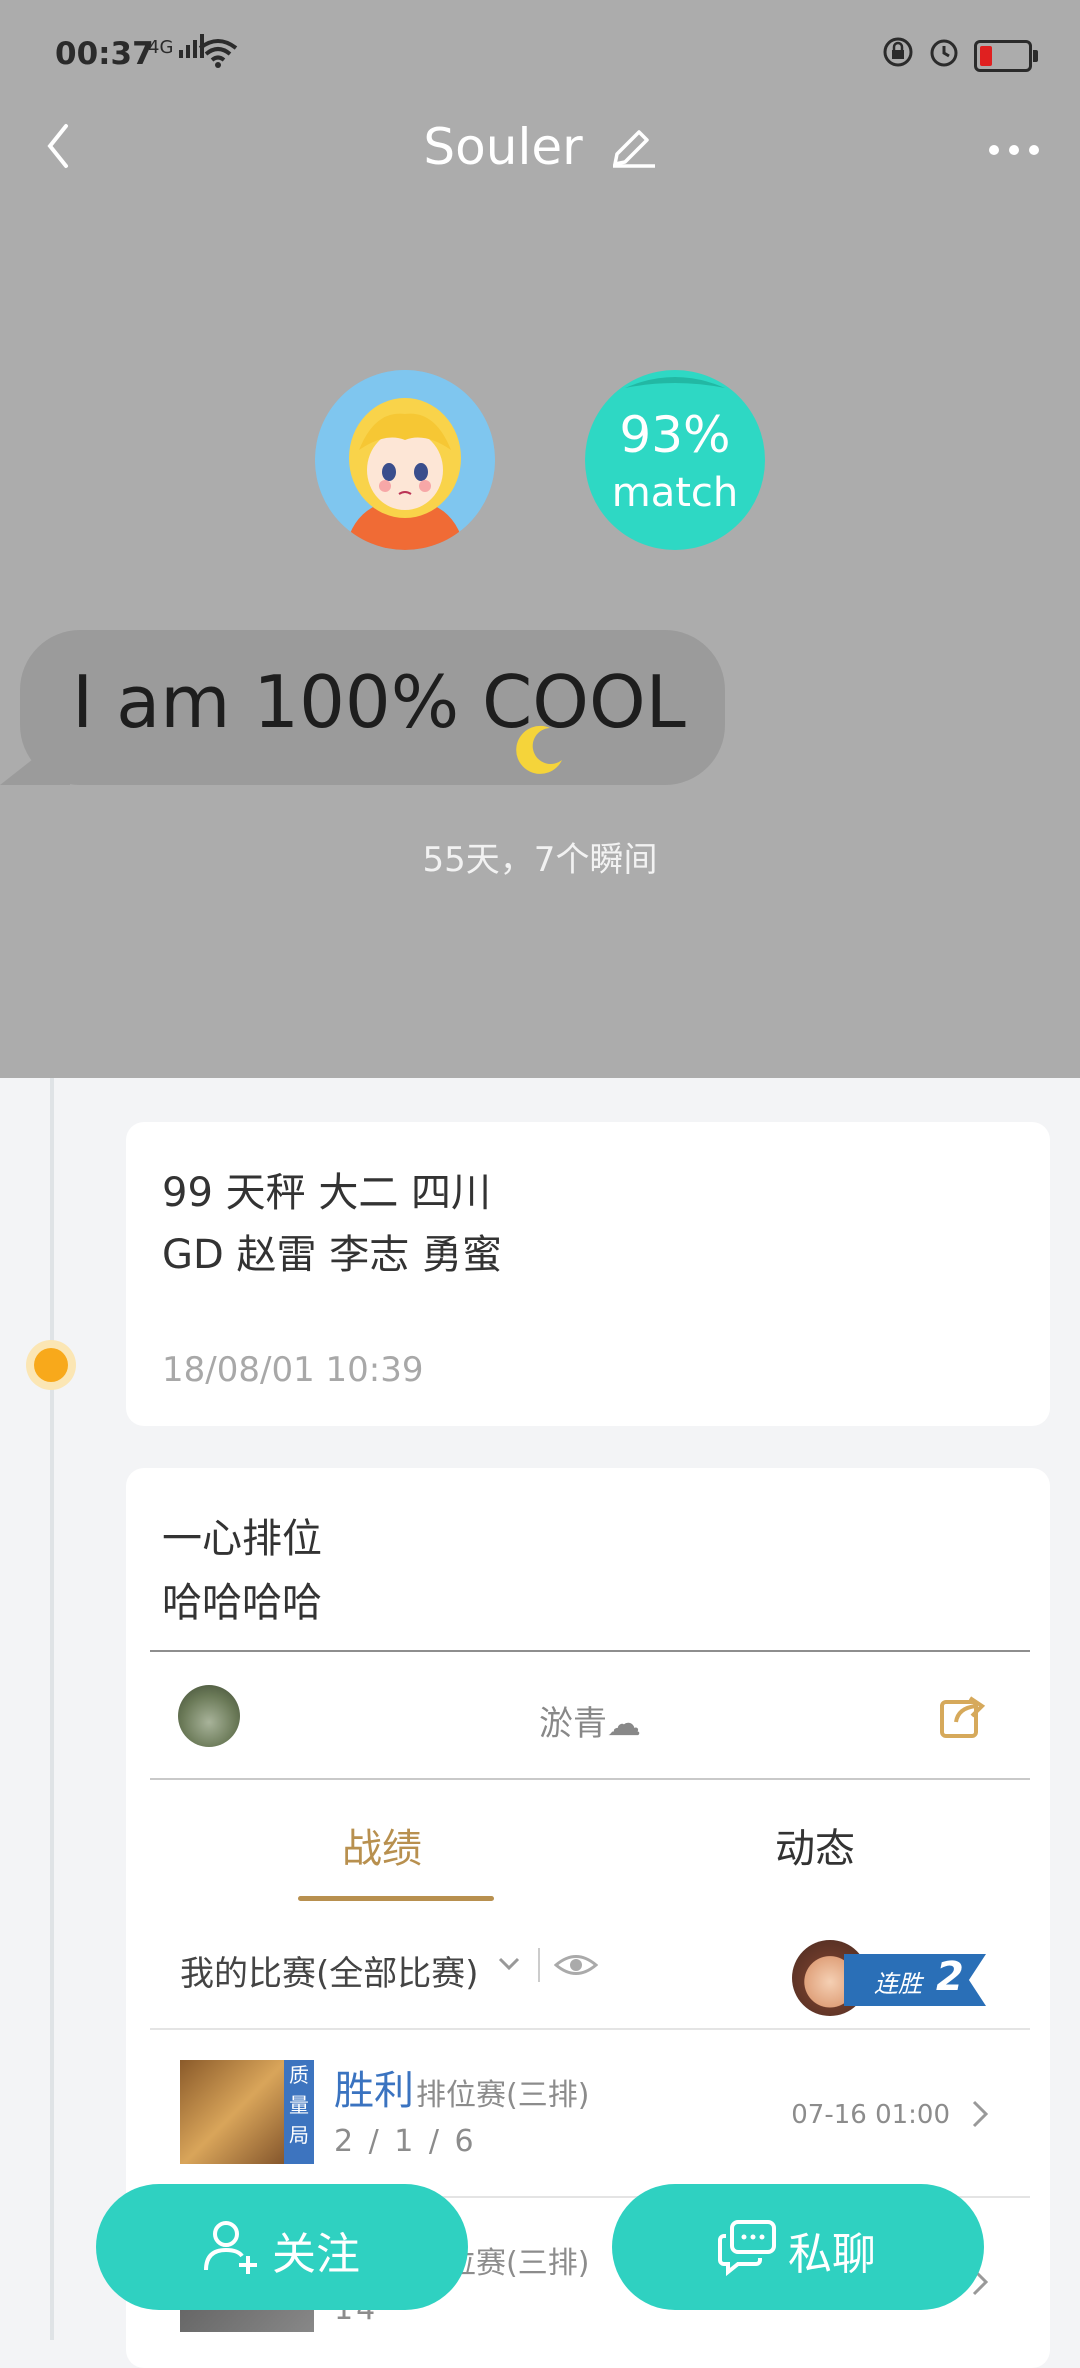 The width and height of the screenshot is (1080, 2368). What do you see at coordinates (898, 56) in the screenshot?
I see `lock-rotation-icon` at bounding box center [898, 56].